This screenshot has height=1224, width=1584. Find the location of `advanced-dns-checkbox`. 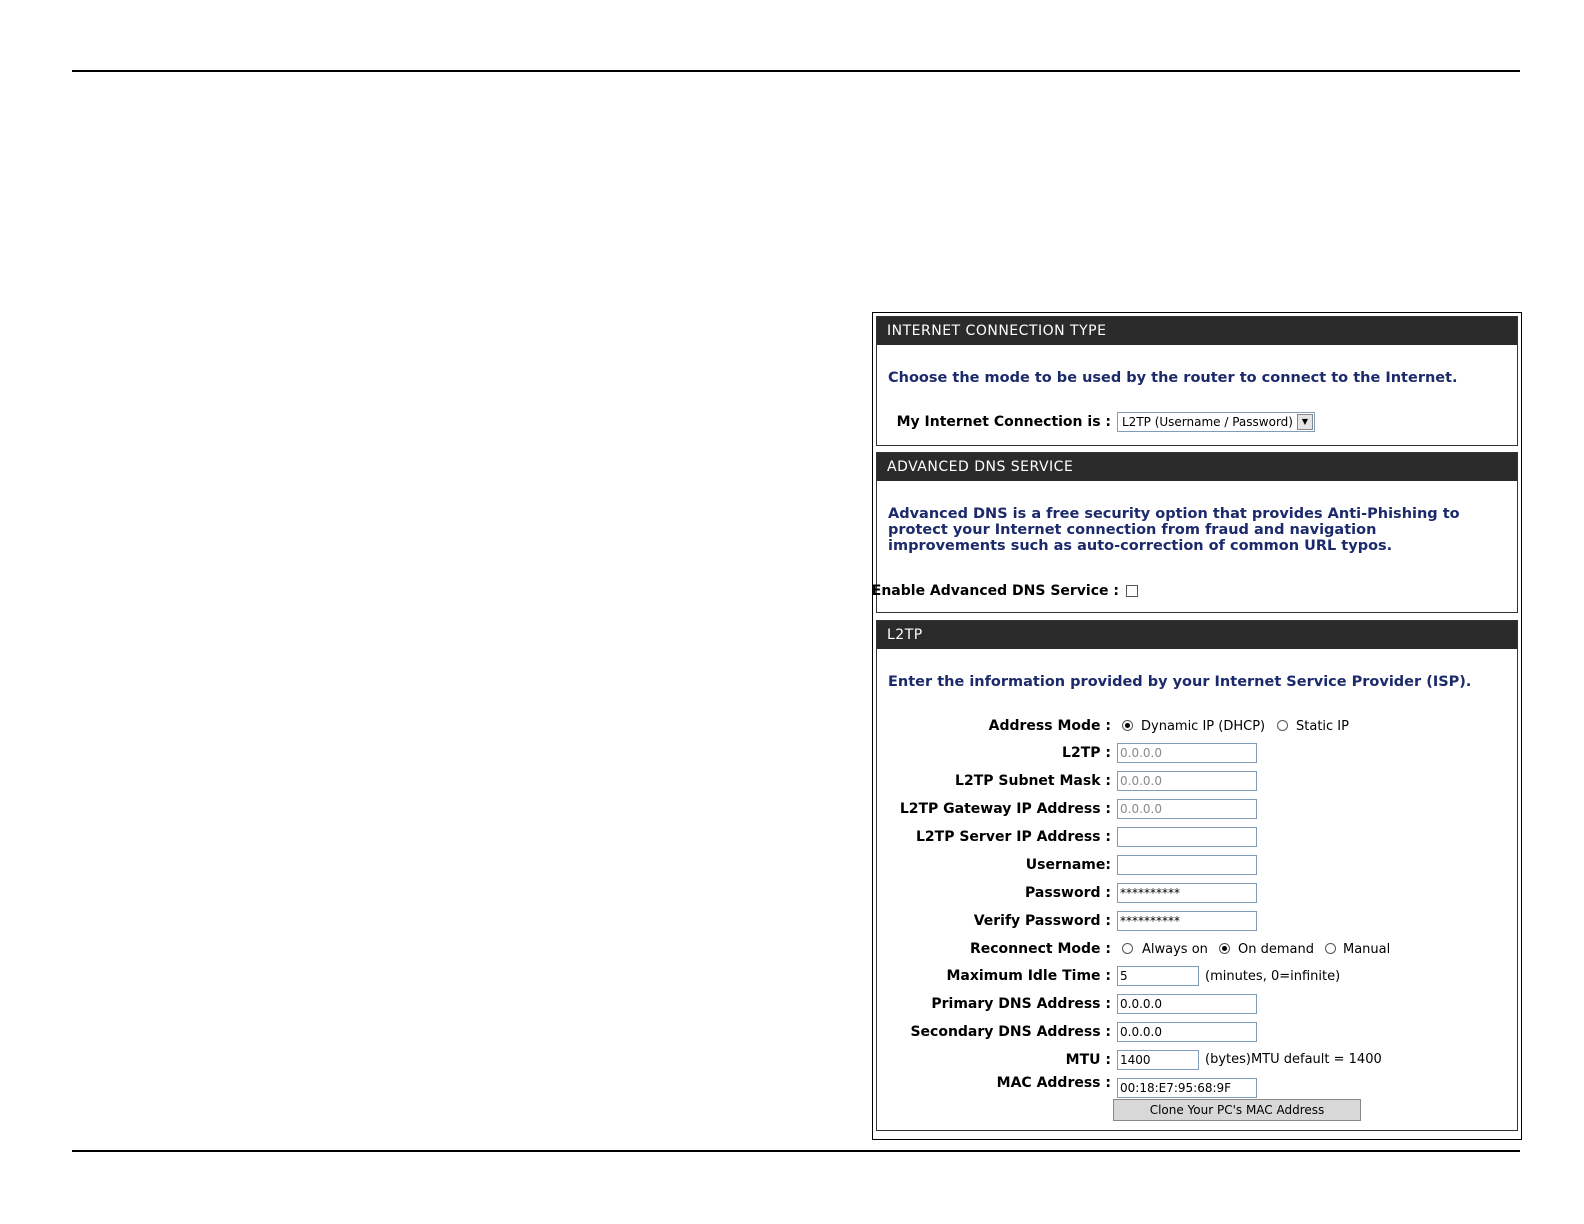

advanced-dns-checkbox is located at coordinates (1132, 591).